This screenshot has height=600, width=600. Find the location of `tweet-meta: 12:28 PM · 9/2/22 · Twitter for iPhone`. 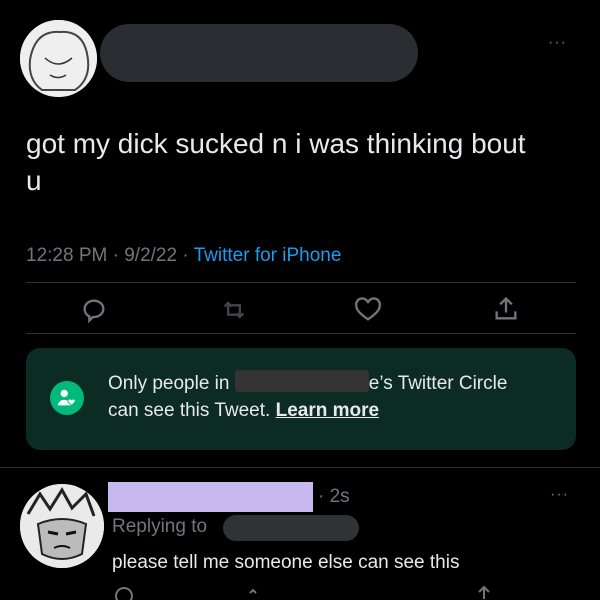

tweet-meta: 12:28 PM · 9/2/22 · Twitter for iPhone is located at coordinates (183, 256).